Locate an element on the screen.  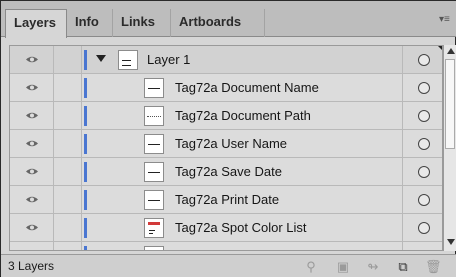
panel-menu-icon: ▾≡ is located at coordinates (445, 20).